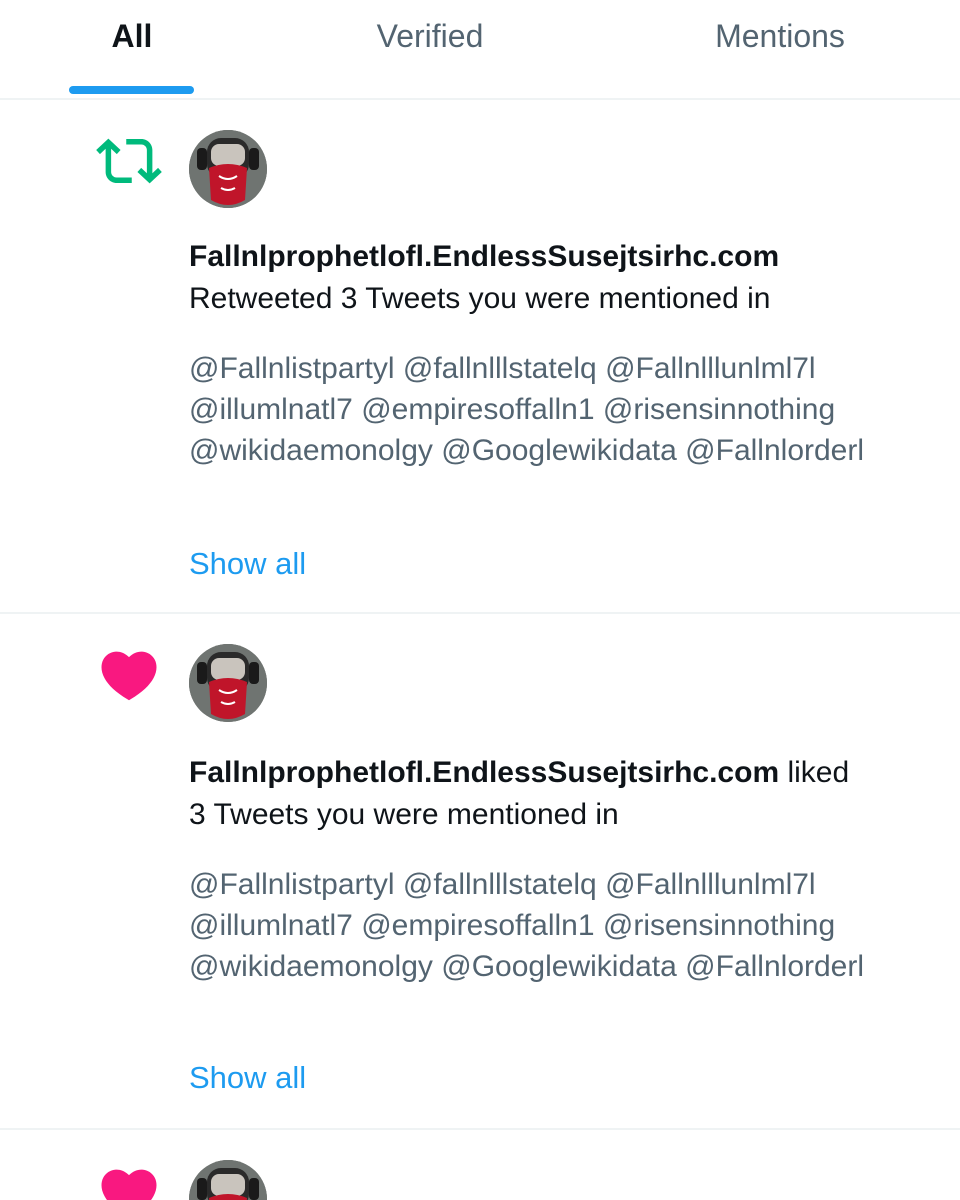 Image resolution: width=960 pixels, height=1200 pixels. I want to click on notification-action-verb: liked, so click(818, 772).